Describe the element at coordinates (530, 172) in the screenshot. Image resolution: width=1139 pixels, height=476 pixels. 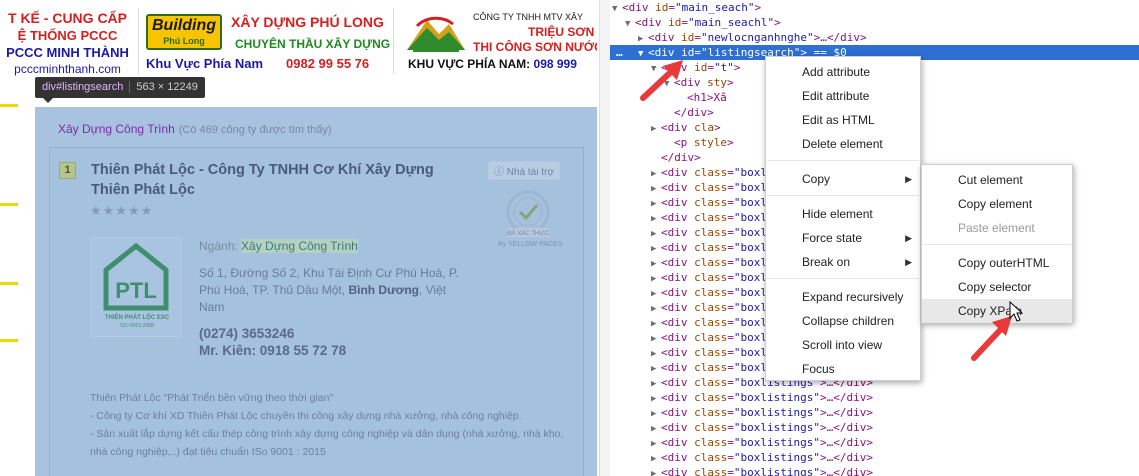
I see `sponsor-label: Nhà tài trợ` at that location.